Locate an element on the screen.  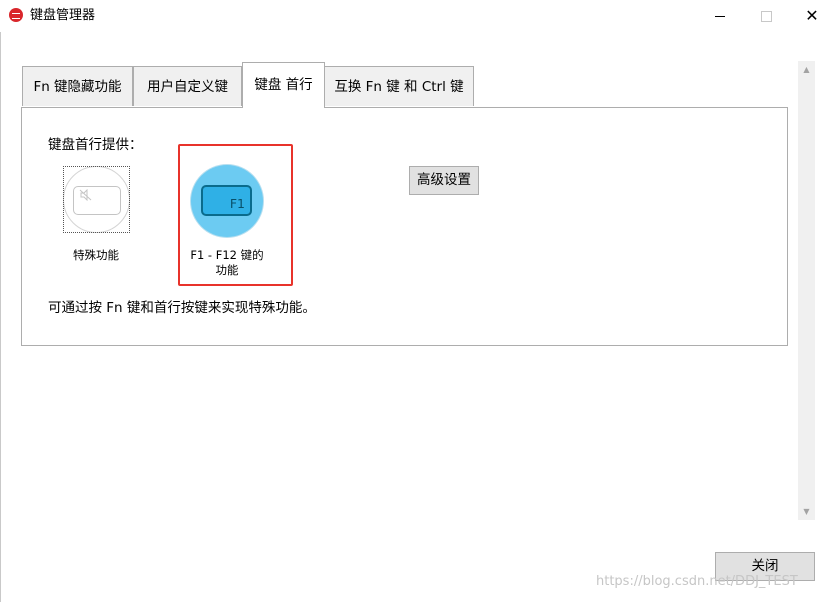
close-icon: ✕ is located at coordinates (812, 15).